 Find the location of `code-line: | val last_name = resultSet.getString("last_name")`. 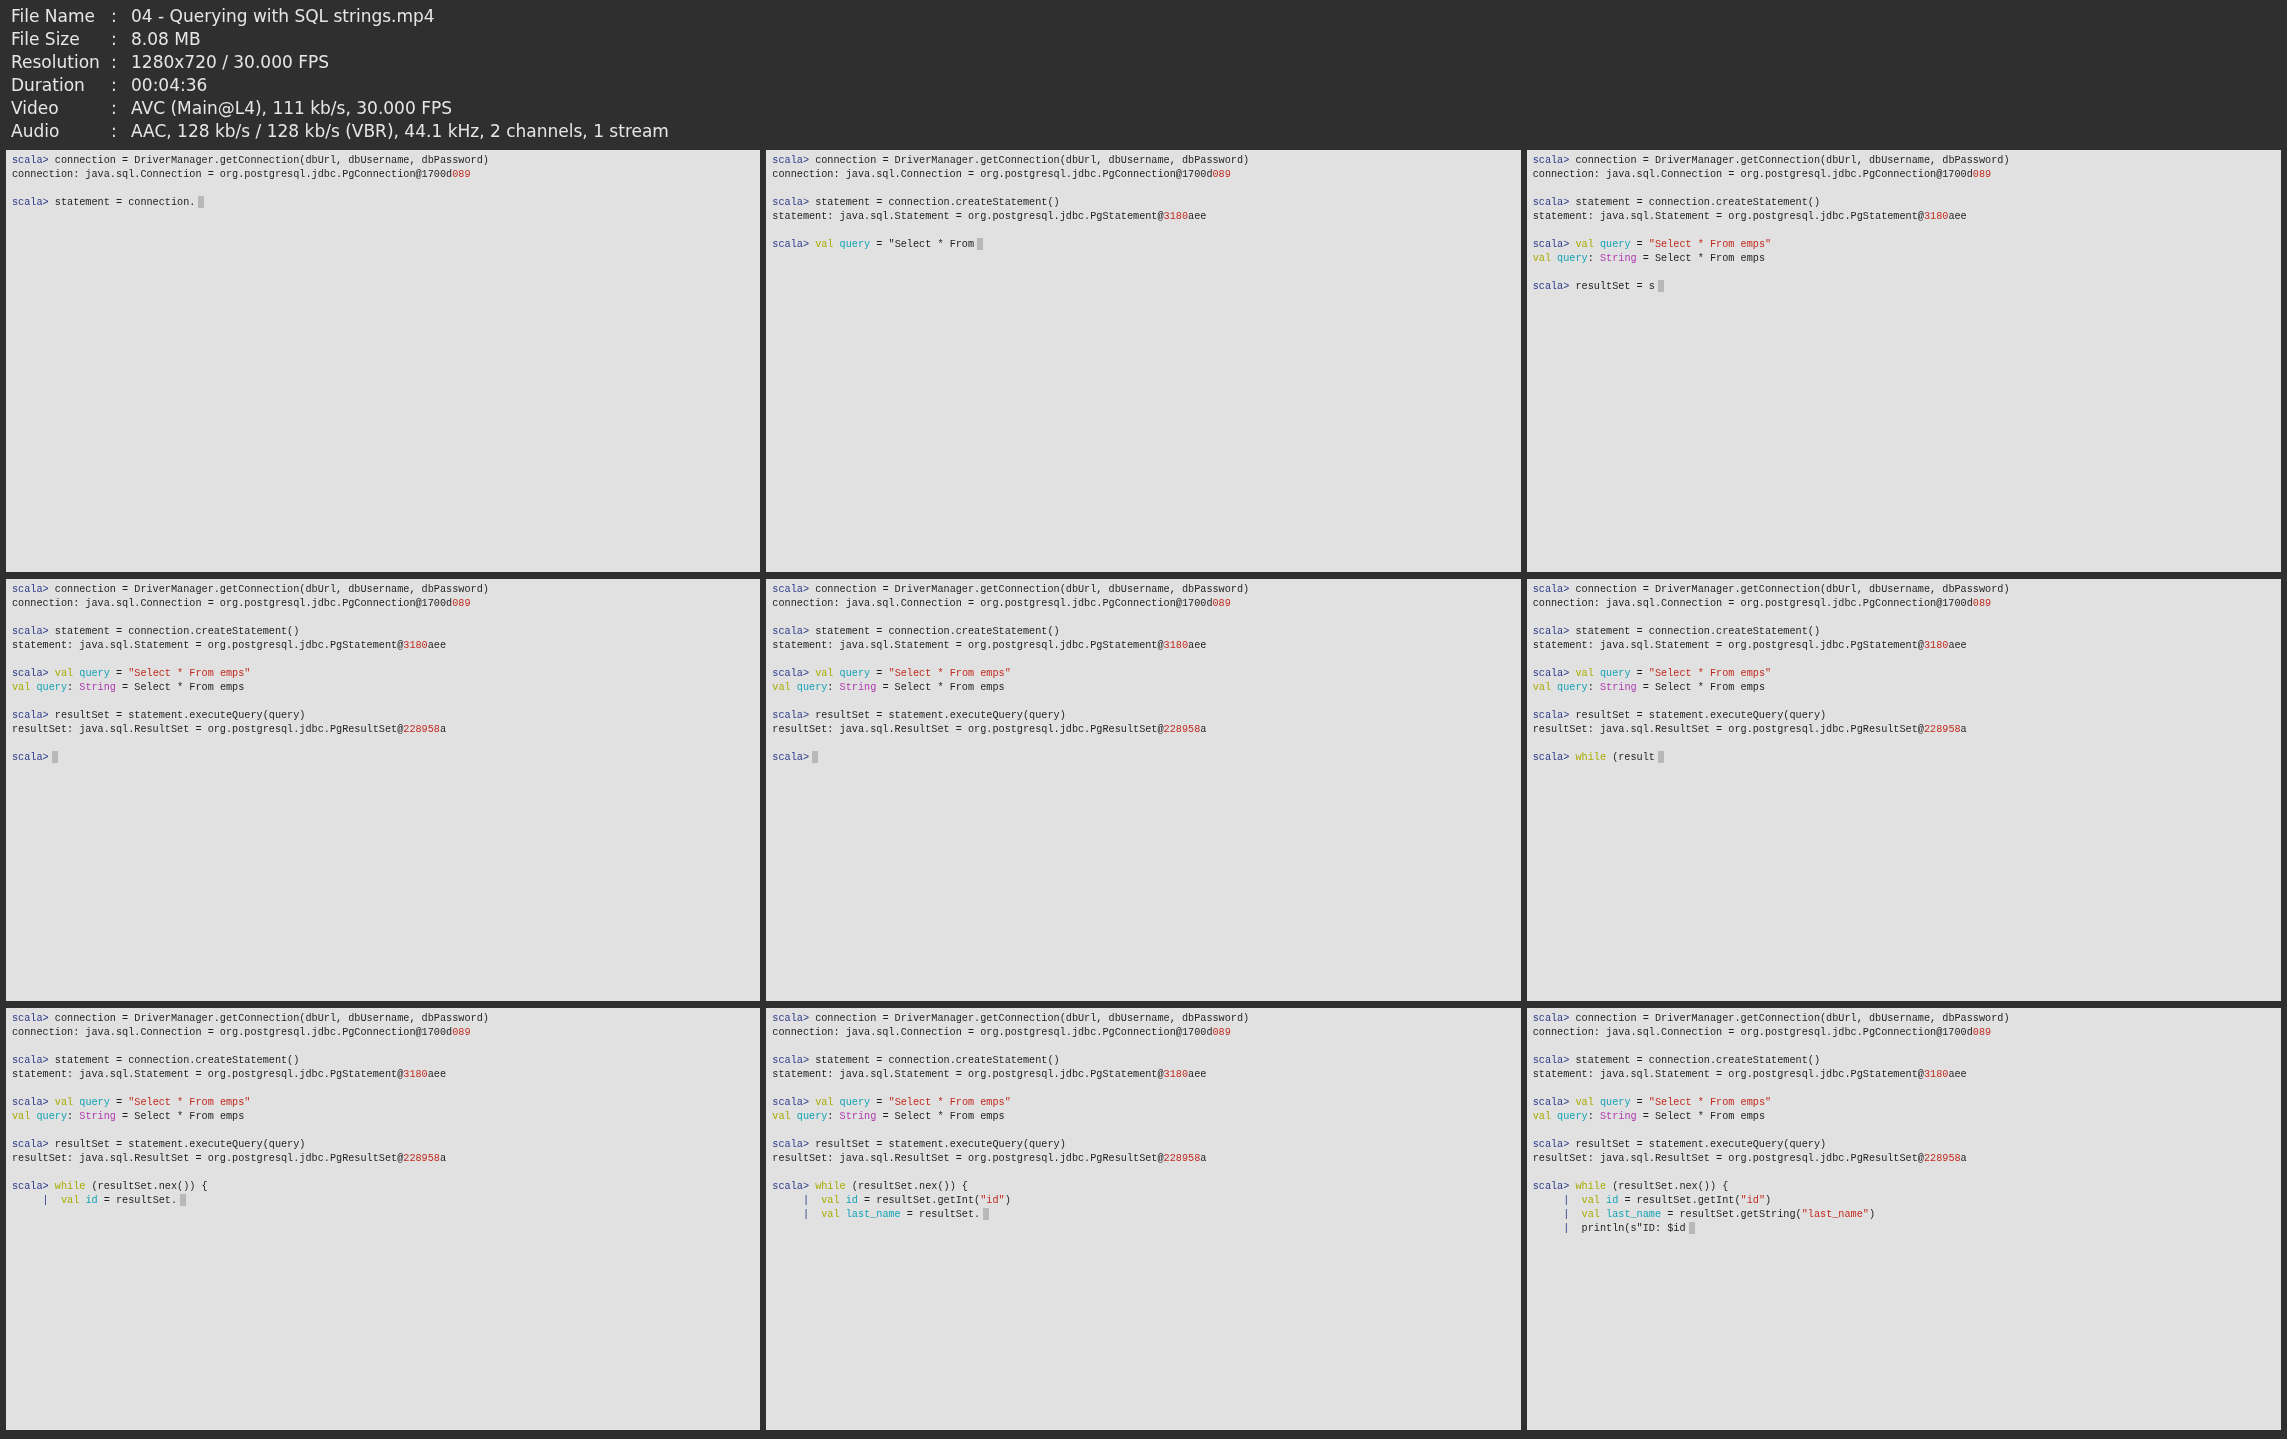

code-line: | val last_name = resultSet.getString("last_name") is located at coordinates (1719, 1214).